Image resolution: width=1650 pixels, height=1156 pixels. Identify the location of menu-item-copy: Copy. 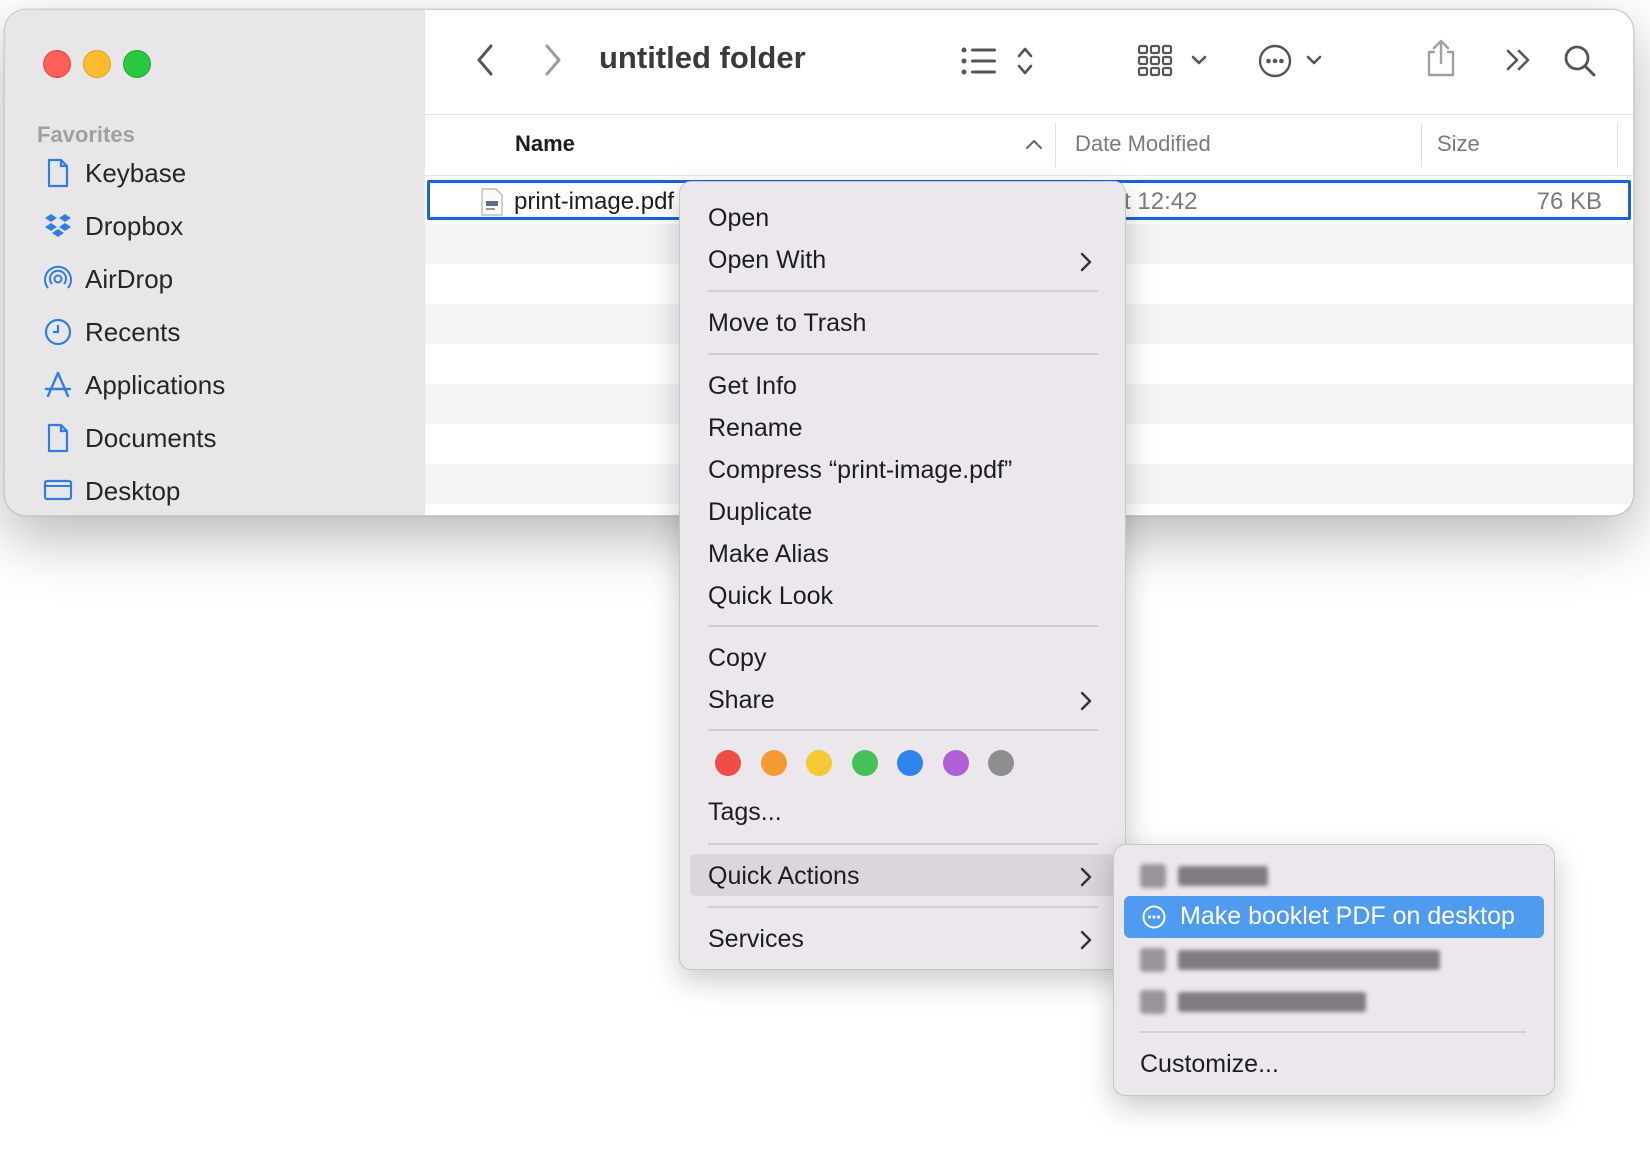
(737, 658).